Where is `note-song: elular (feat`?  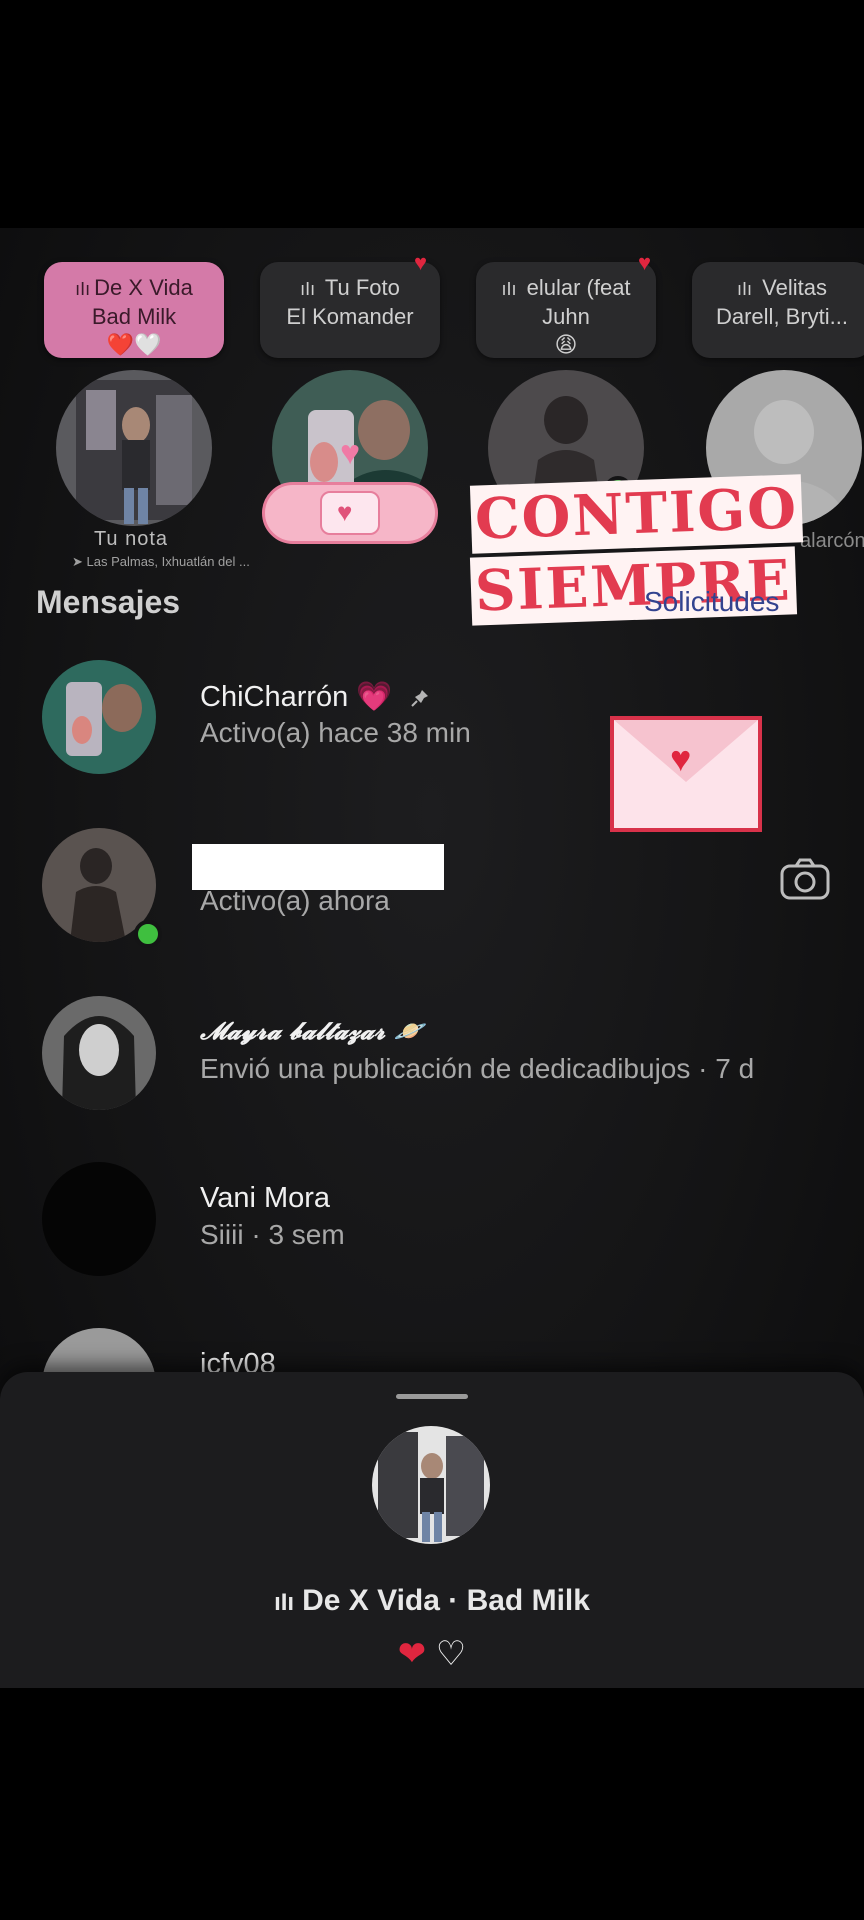
note-song: elular (feat is located at coordinates (578, 287).